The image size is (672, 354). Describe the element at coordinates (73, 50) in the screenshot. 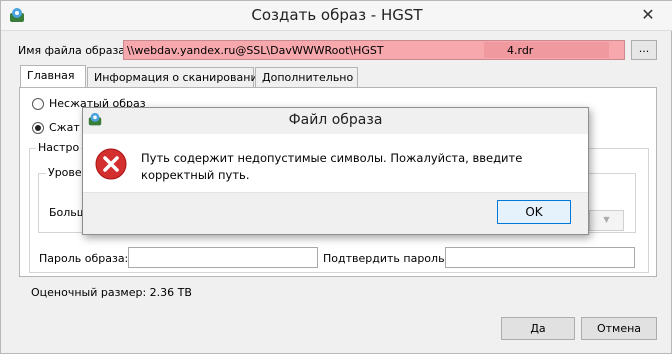

I see `file-name-label: Имя файла образа:` at that location.